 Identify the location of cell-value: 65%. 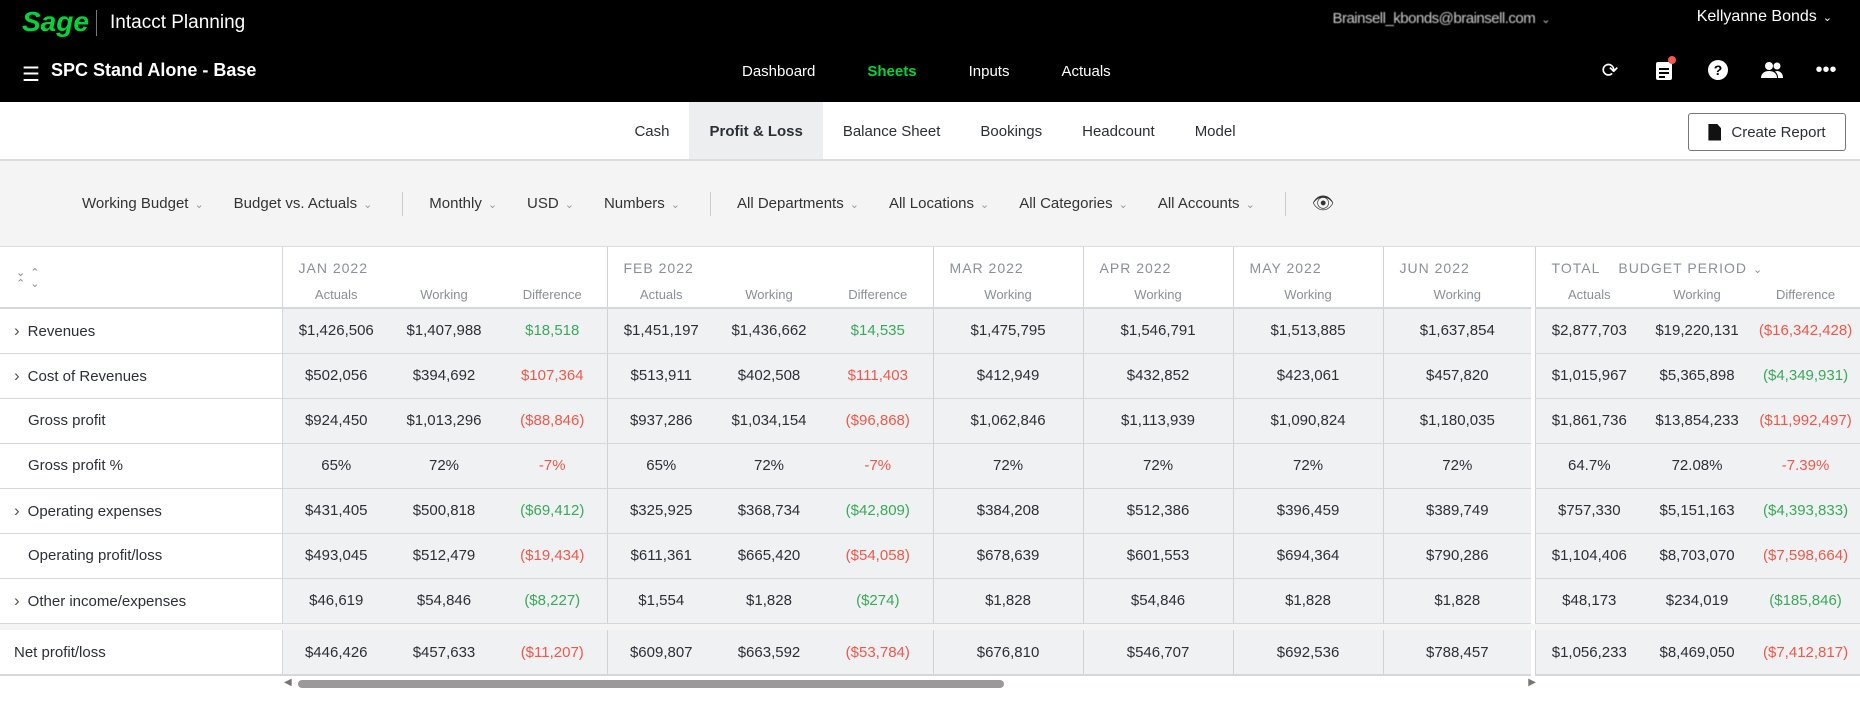
(335, 466).